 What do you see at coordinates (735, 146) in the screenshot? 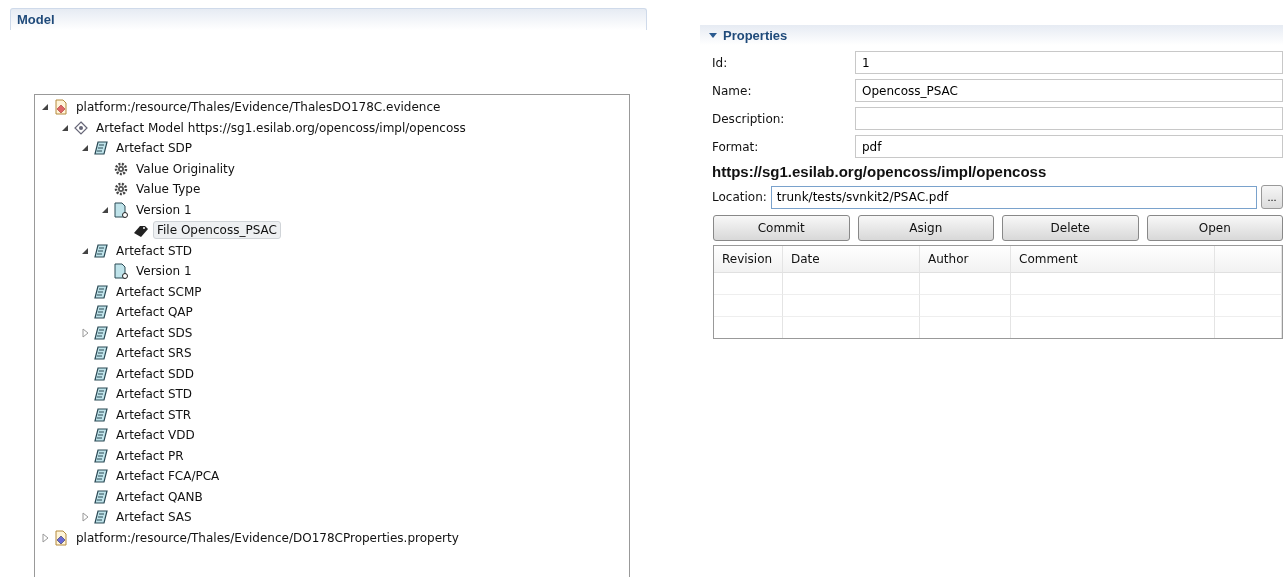
I see `field-label: Format:` at bounding box center [735, 146].